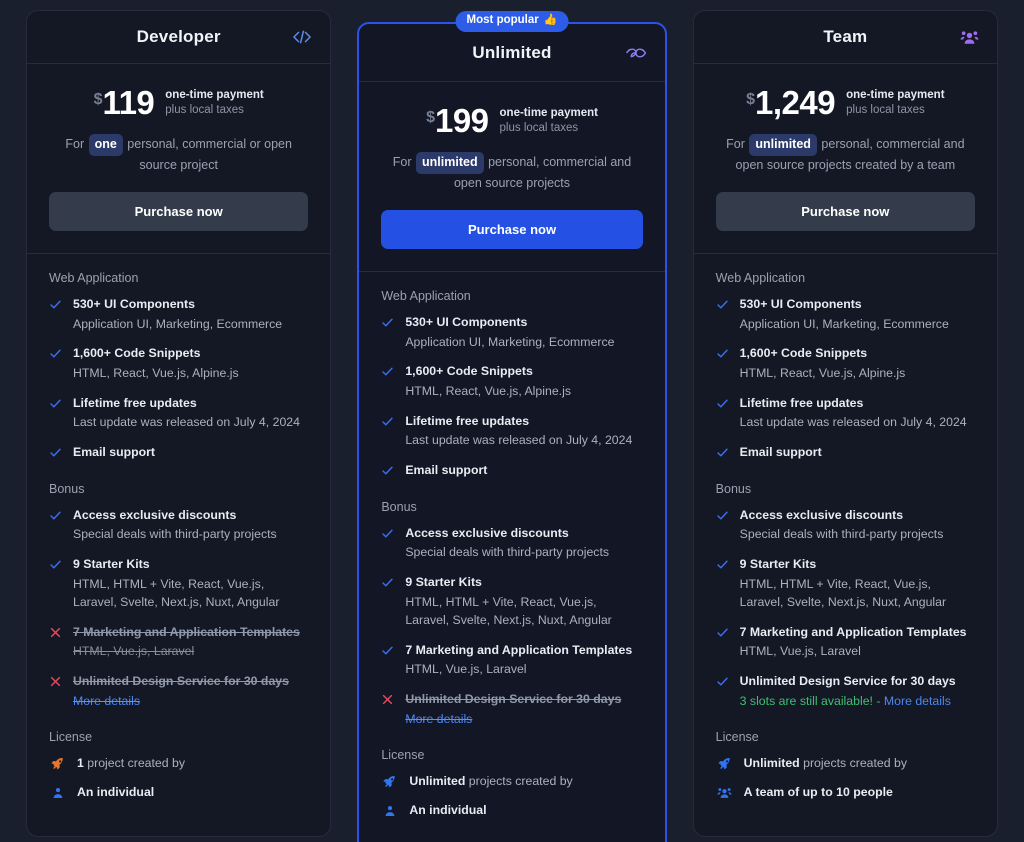 The image size is (1024, 842). I want to click on license-text: An individual, so click(447, 810).